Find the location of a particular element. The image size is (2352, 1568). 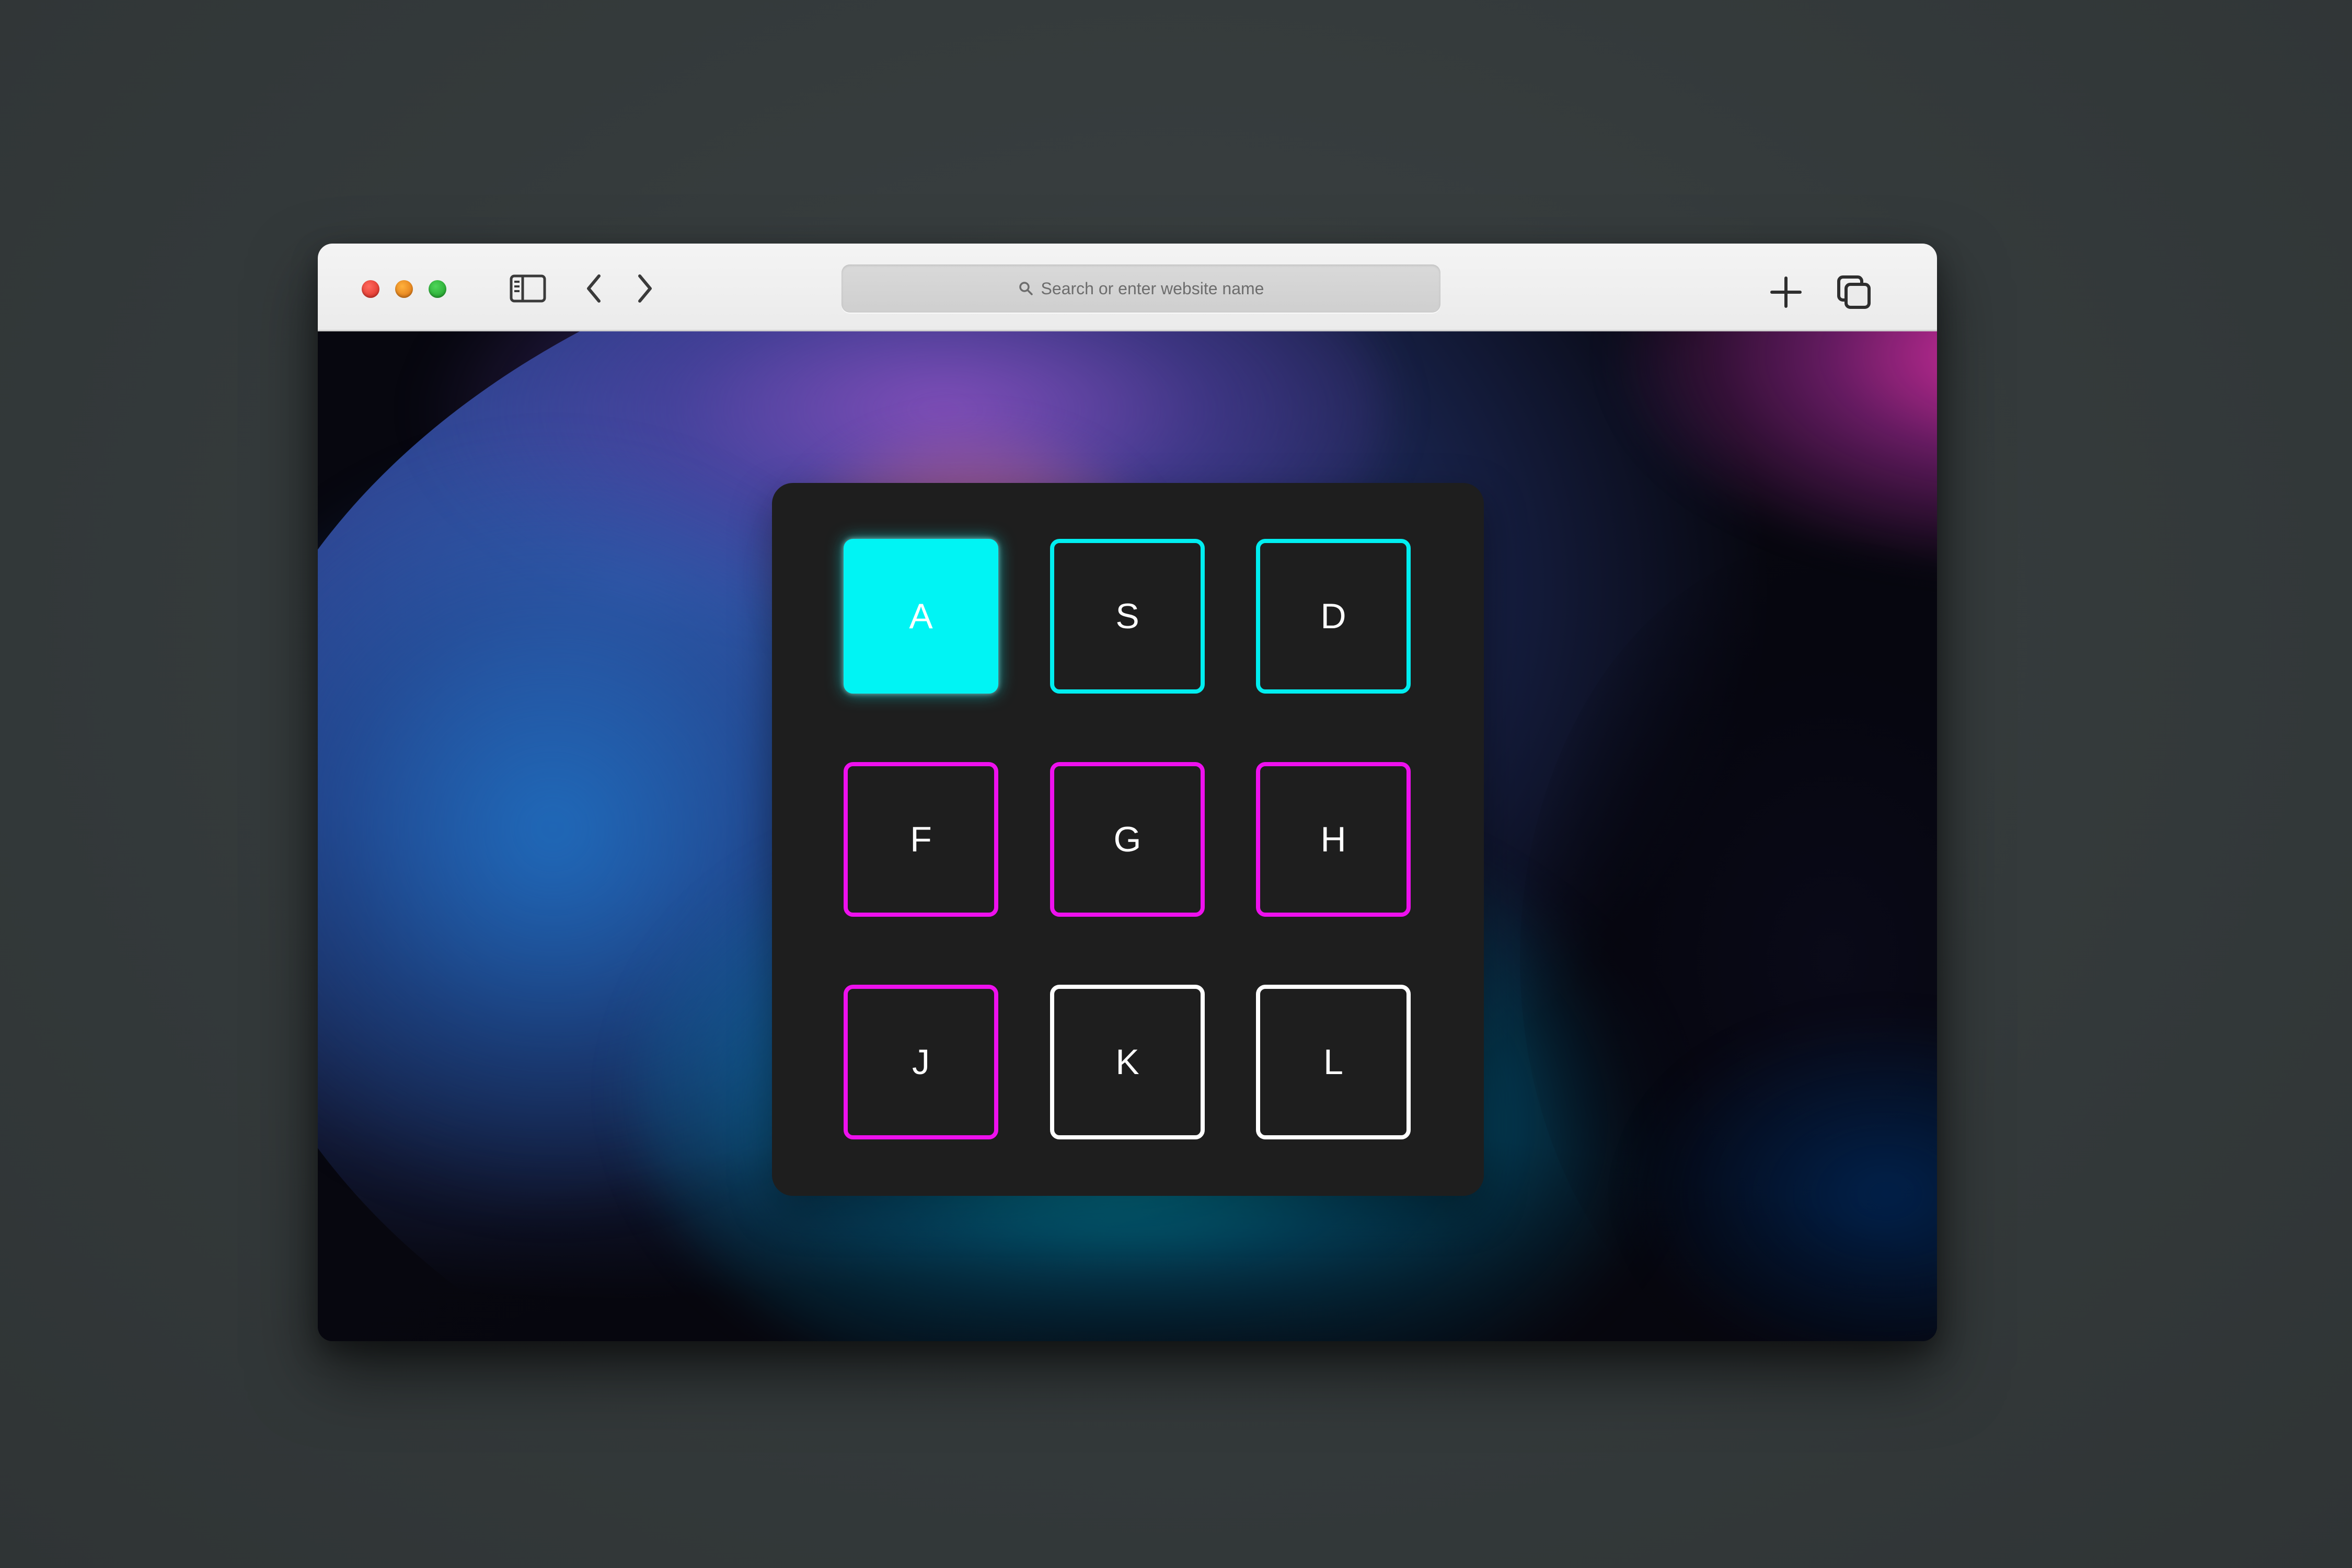

minimize-window-button is located at coordinates (404, 289).